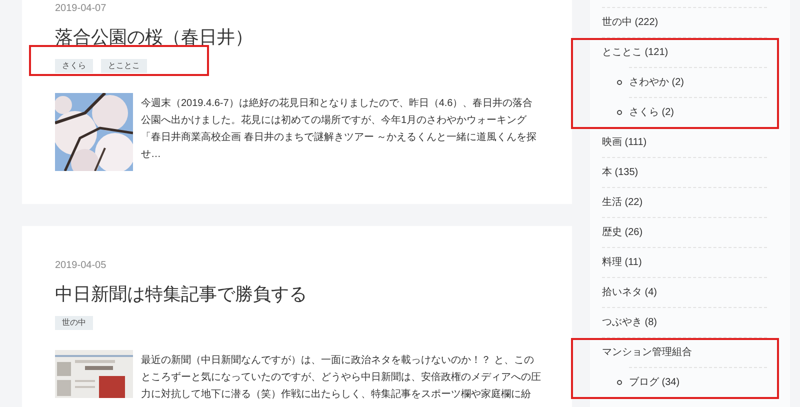 Image resolution: width=800 pixels, height=407 pixels. What do you see at coordinates (630, 22) in the screenshot?
I see `category-link: 世の中 (222)` at bounding box center [630, 22].